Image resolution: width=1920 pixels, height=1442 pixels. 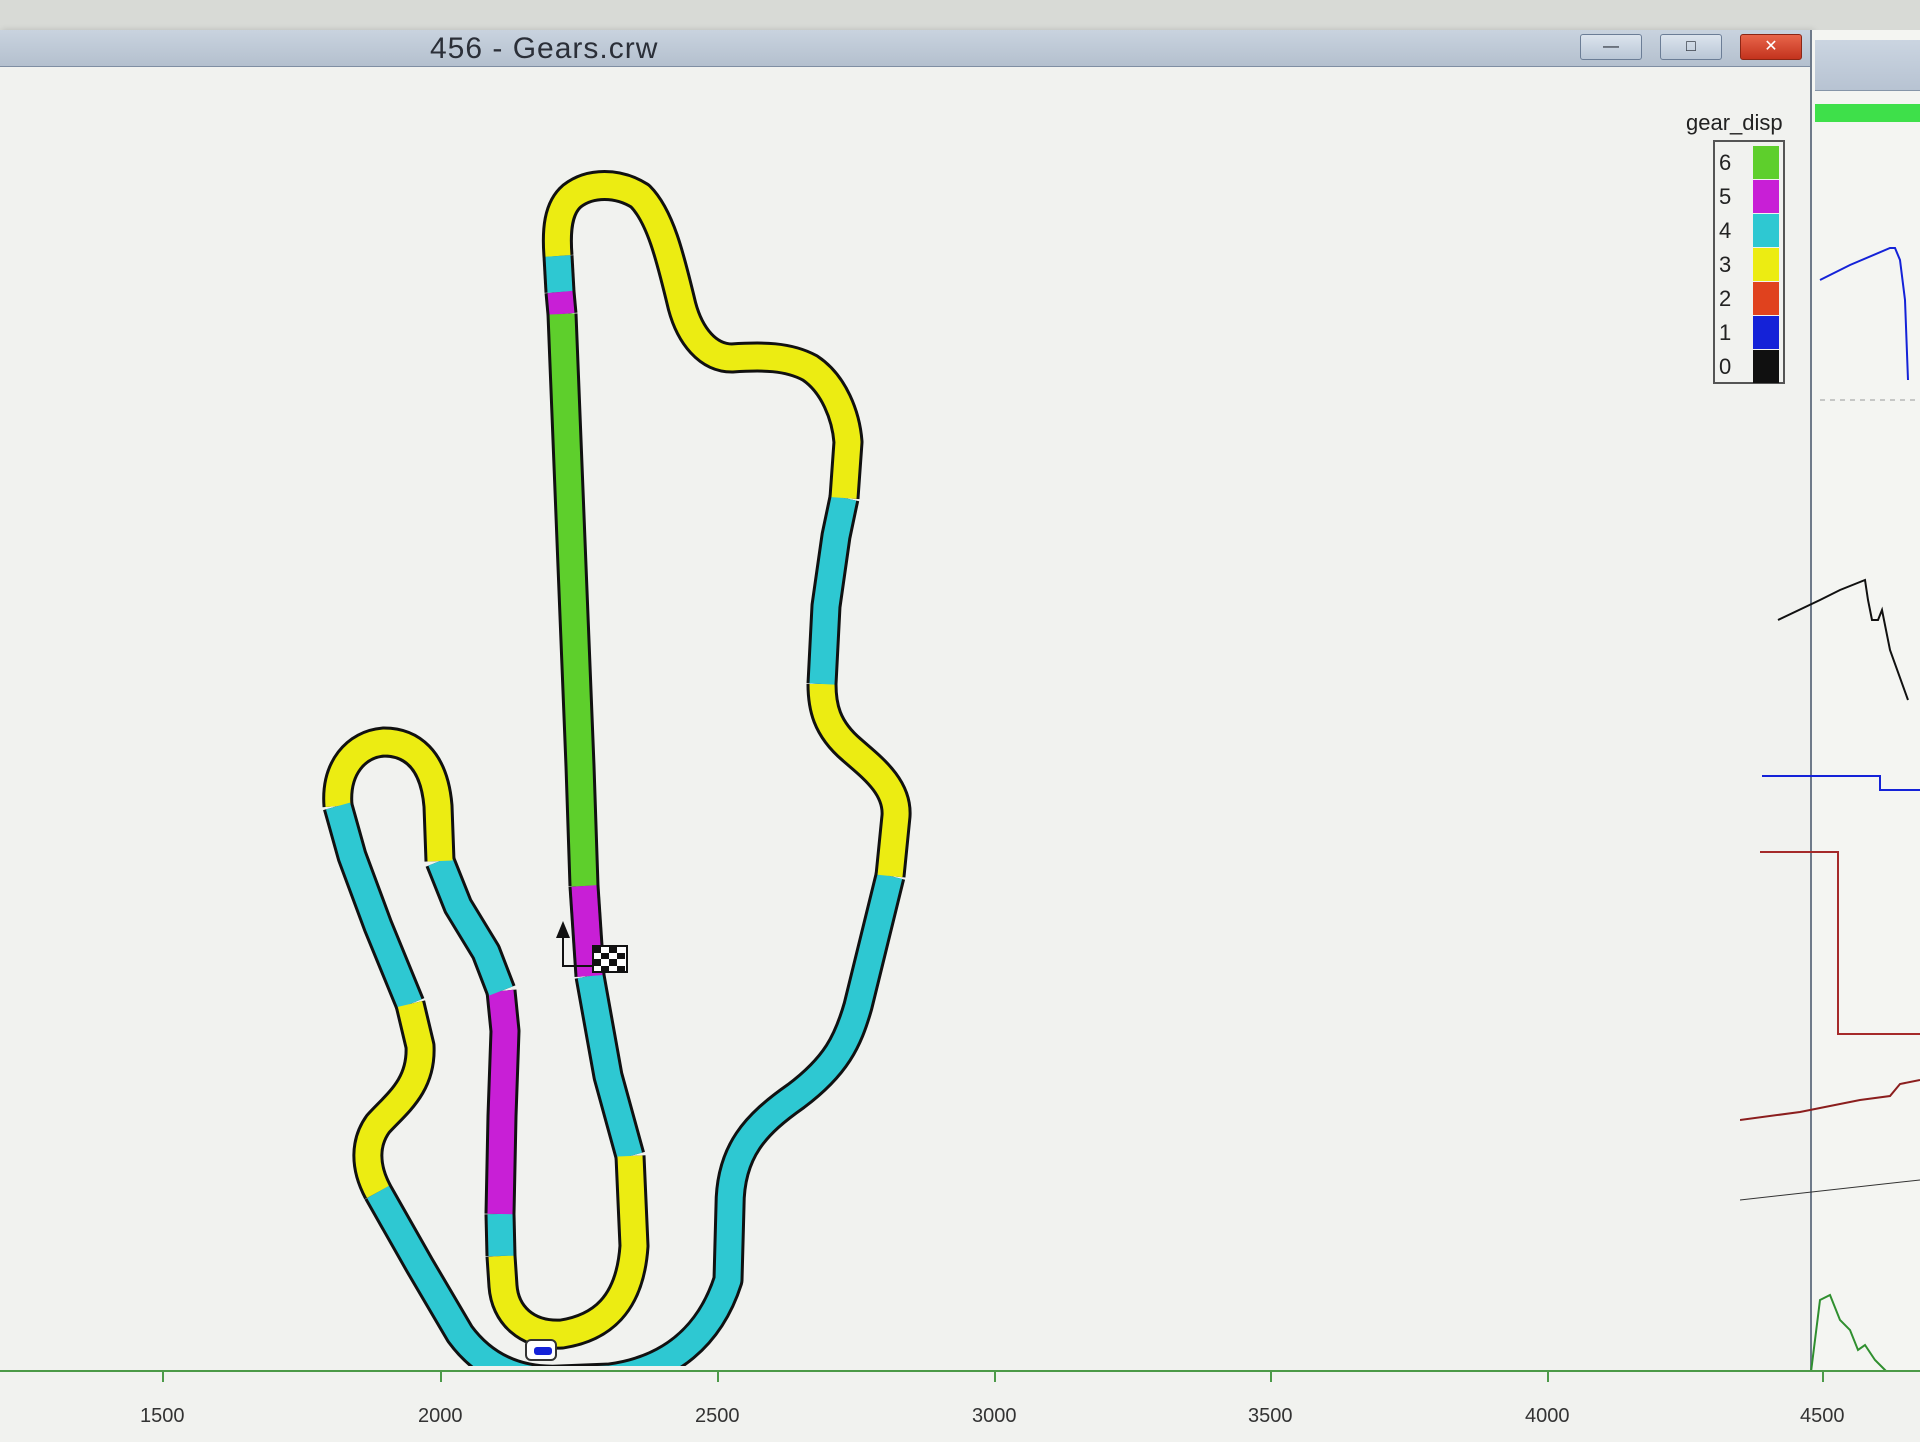 I want to click on maximize-icon: □, so click(x=1691, y=46).